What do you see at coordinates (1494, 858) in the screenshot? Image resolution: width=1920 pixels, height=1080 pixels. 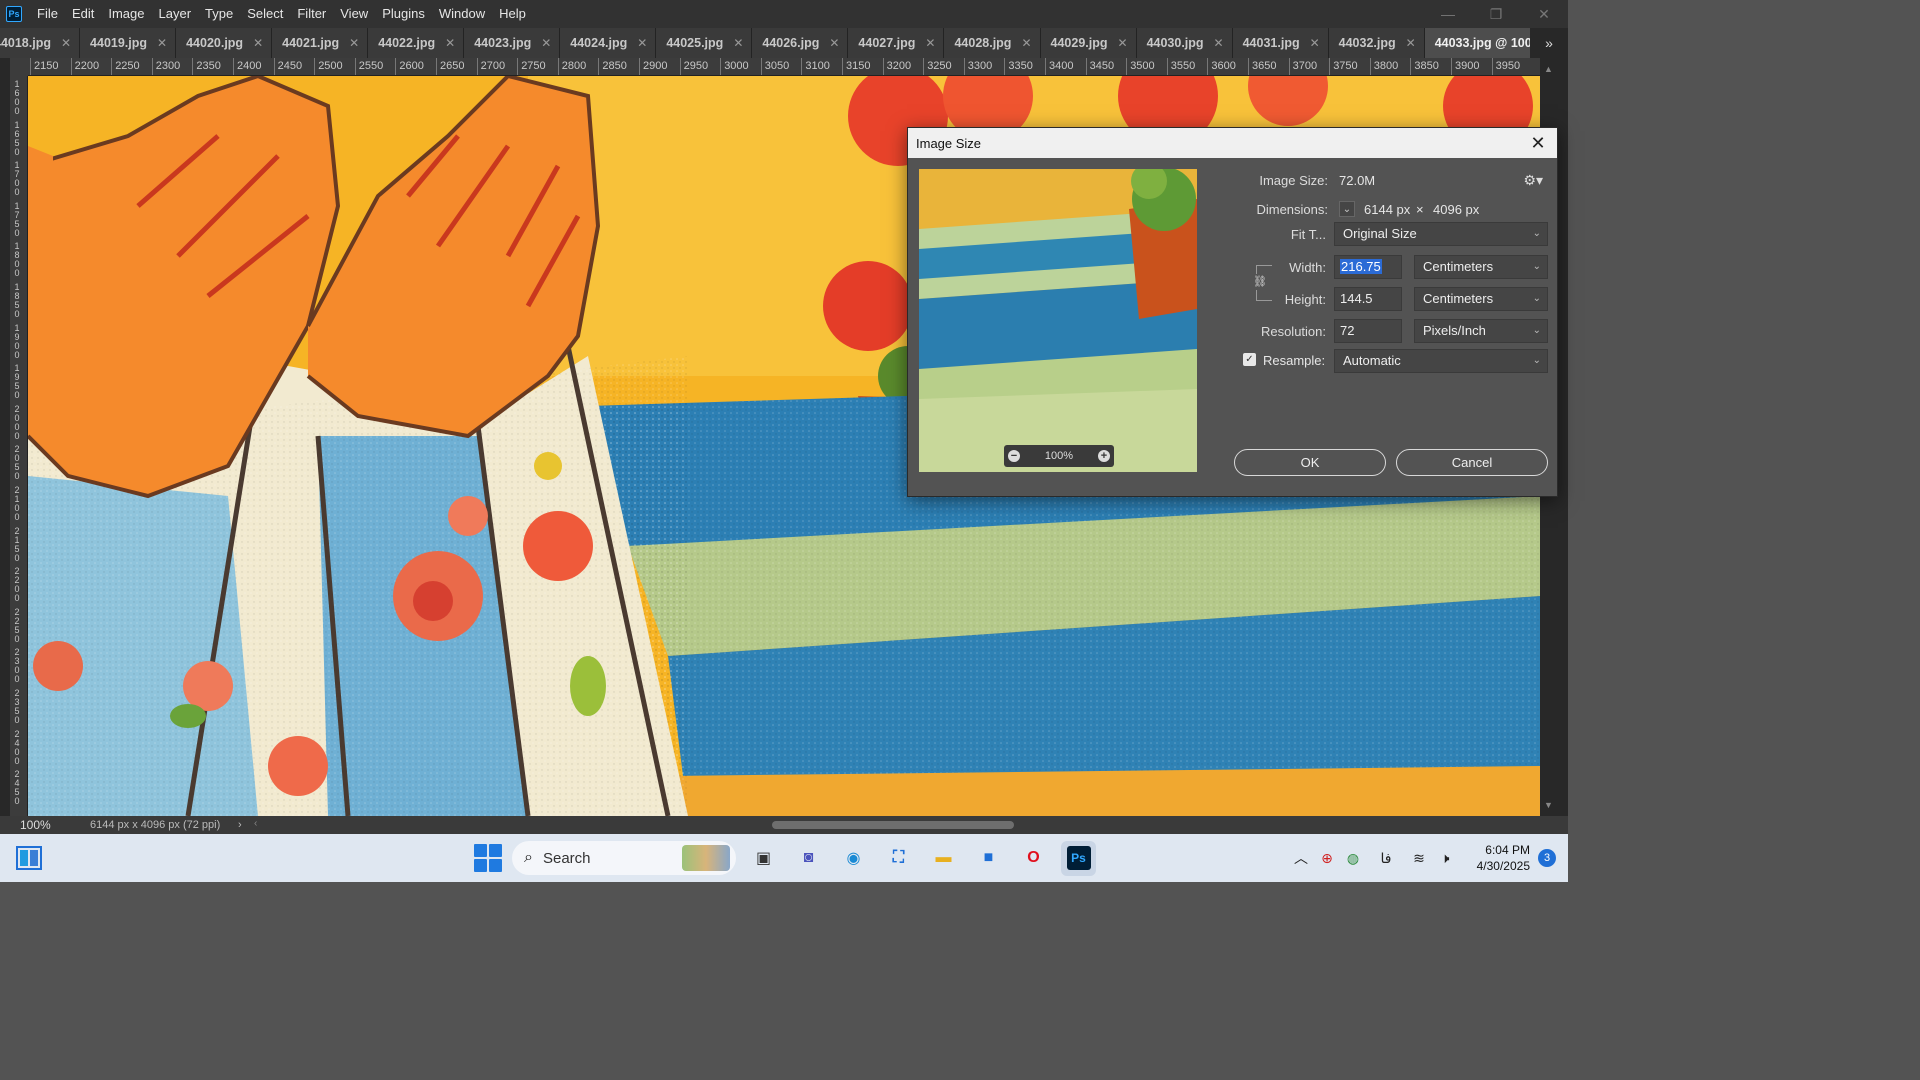 I see `taskbar-clock: 6:04 PM 4/30/2025` at bounding box center [1494, 858].